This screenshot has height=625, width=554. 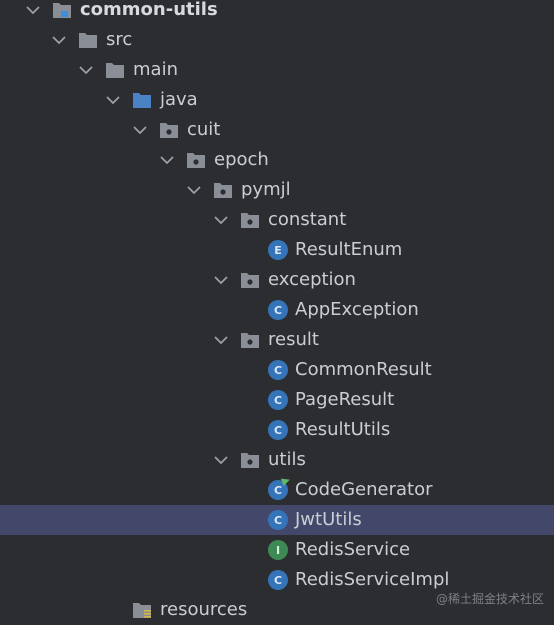 I want to click on tree-node-resultutils: C ResultUtils, so click(x=277, y=430).